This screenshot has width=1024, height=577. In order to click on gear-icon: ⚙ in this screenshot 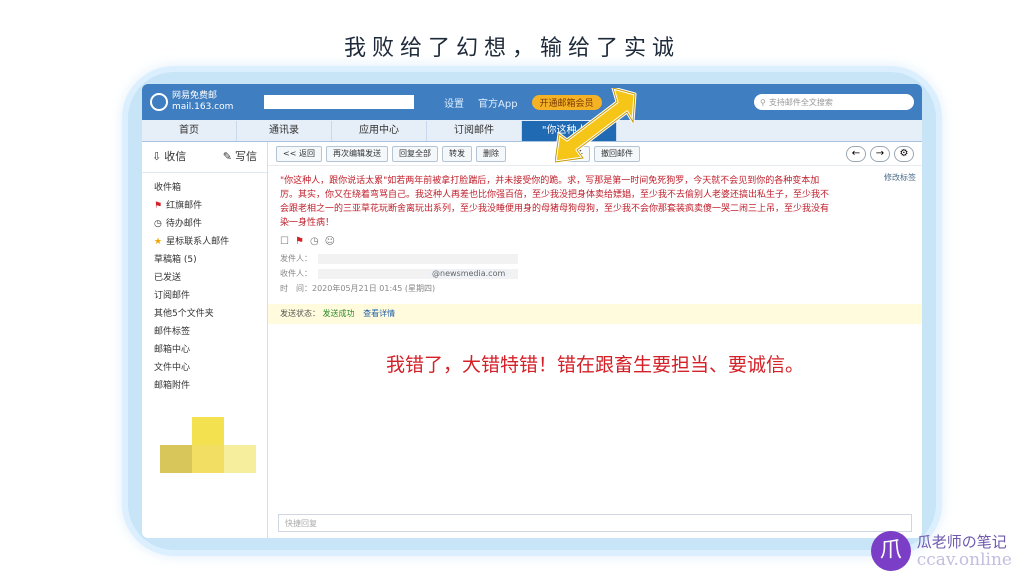, I will do `click(904, 153)`.